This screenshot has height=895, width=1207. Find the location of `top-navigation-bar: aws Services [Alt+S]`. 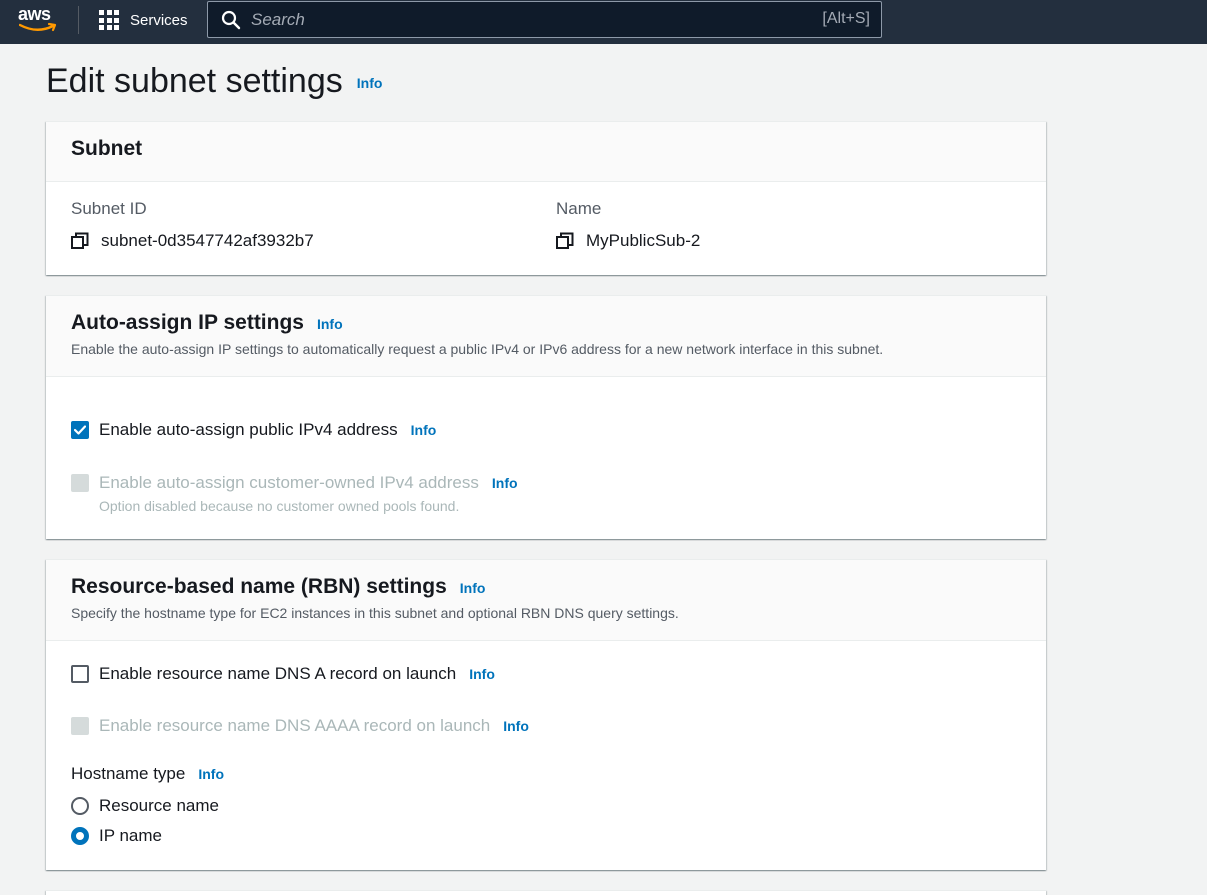

top-navigation-bar: aws Services [Alt+S] is located at coordinates (603, 22).